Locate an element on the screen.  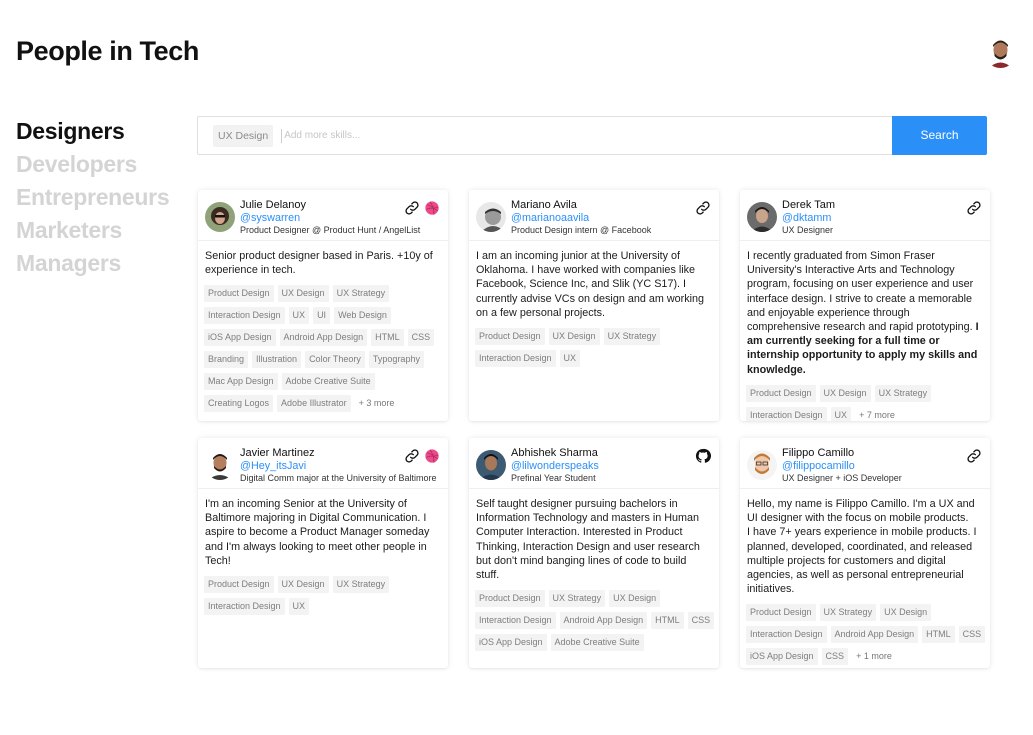
skill-tag: Adobe Illustrator is located at coordinates (314, 404).